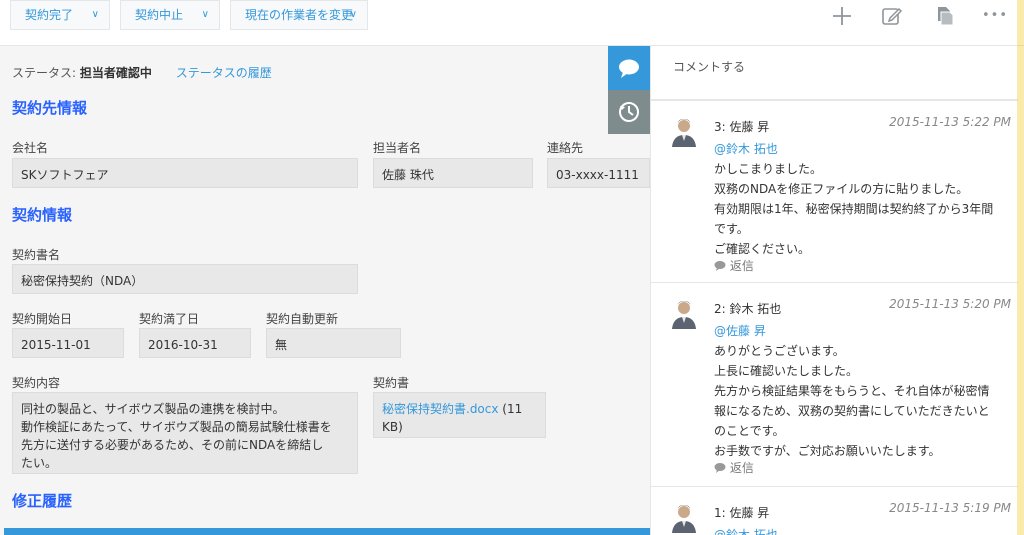 The width and height of the screenshot is (1024, 535). I want to click on status-label: ステータス:, so click(44, 73).